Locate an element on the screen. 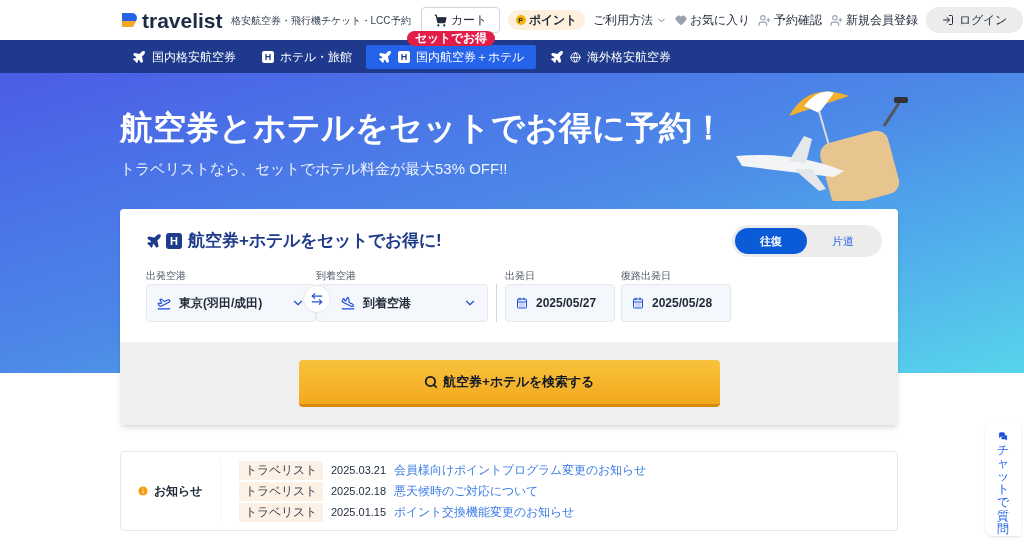 Image resolution: width=1024 pixels, height=558 pixels. select-field: 到着空港 is located at coordinates (402, 303).